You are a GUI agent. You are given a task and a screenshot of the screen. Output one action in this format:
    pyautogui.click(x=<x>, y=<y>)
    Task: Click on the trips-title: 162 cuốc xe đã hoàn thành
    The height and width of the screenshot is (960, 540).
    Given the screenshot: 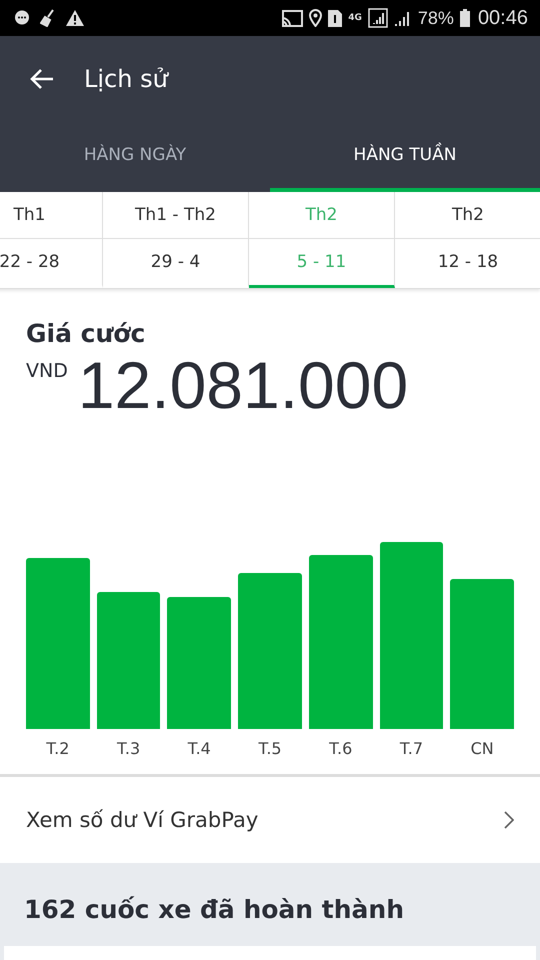 What is the action you would take?
    pyautogui.click(x=214, y=909)
    